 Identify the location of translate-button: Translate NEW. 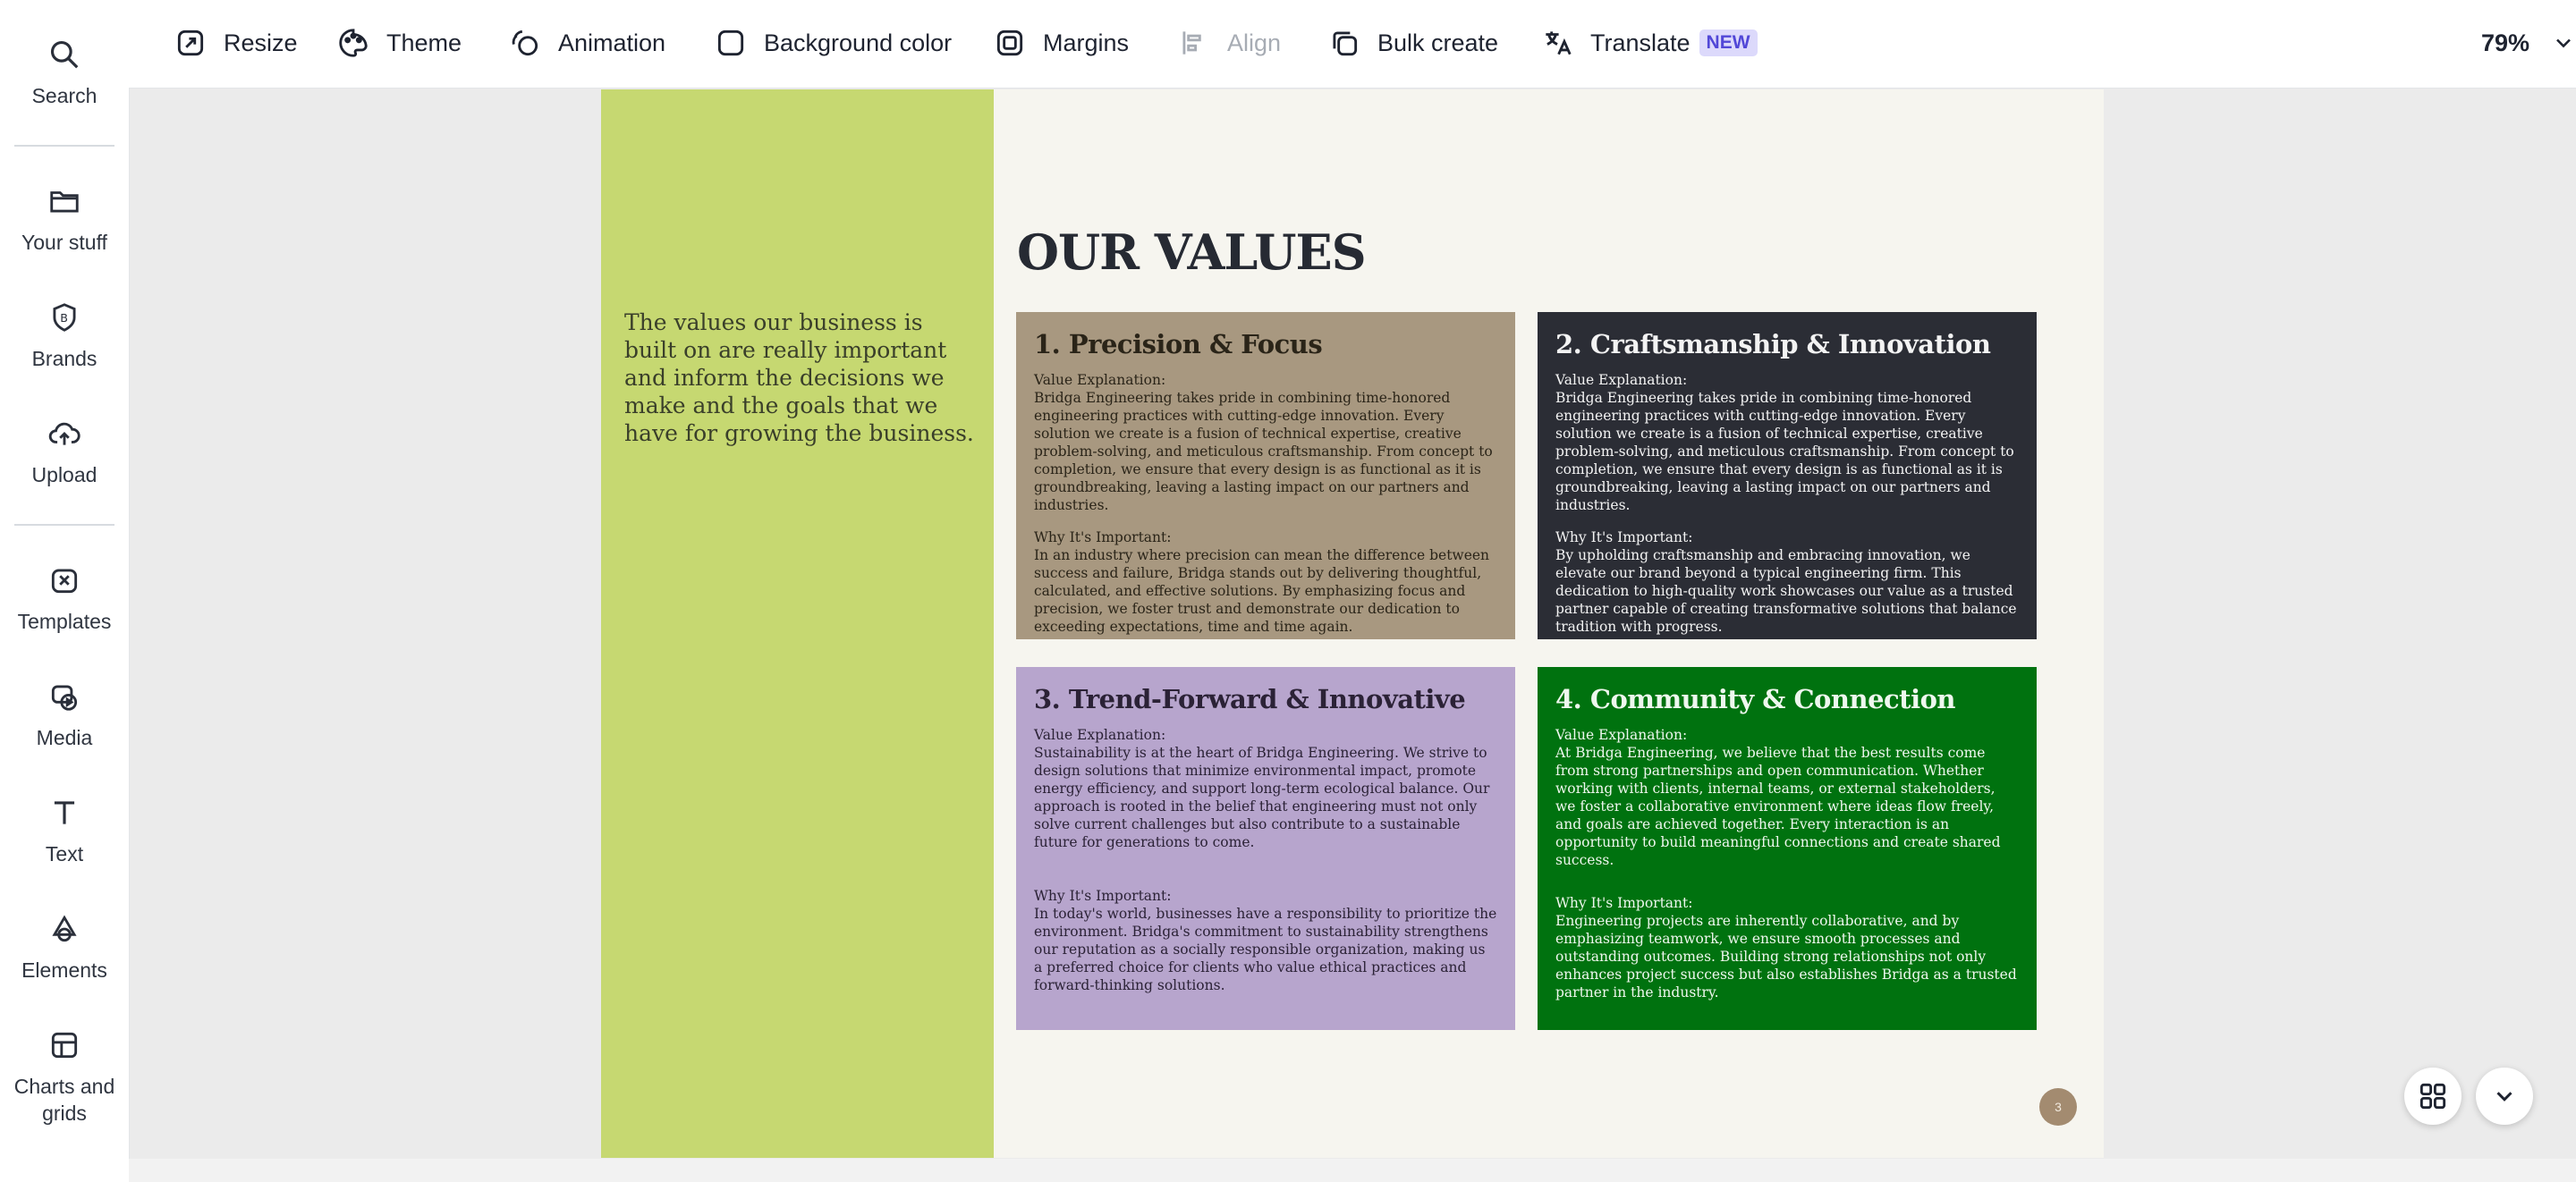
(1649, 43).